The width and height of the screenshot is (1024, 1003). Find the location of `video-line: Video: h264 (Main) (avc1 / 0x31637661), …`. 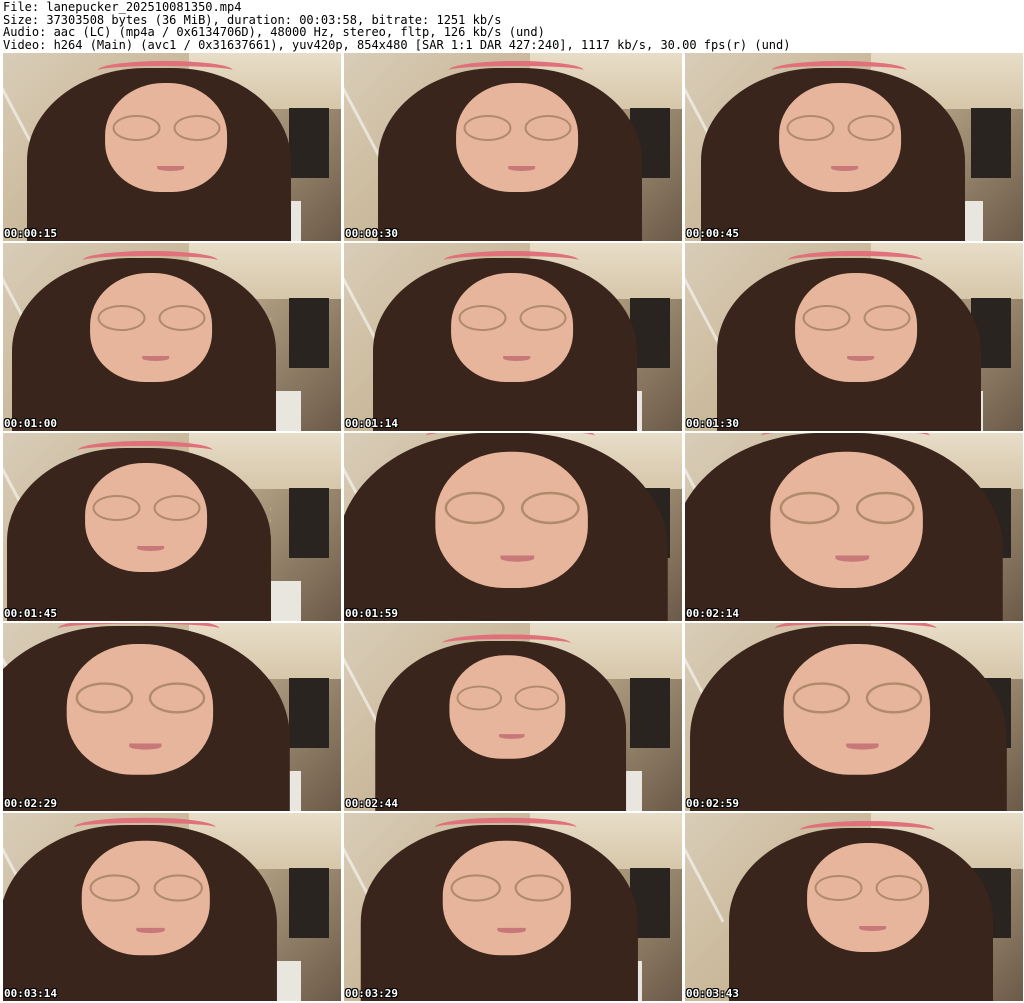

video-line: Video: h264 (Main) (avc1 / 0x31637661), … is located at coordinates (397, 44).